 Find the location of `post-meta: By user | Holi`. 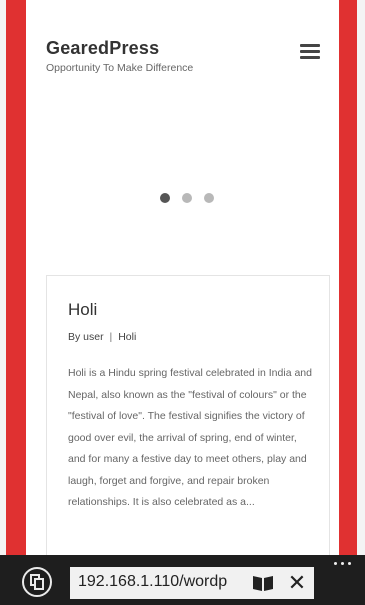

post-meta: By user | Holi is located at coordinates (102, 337).